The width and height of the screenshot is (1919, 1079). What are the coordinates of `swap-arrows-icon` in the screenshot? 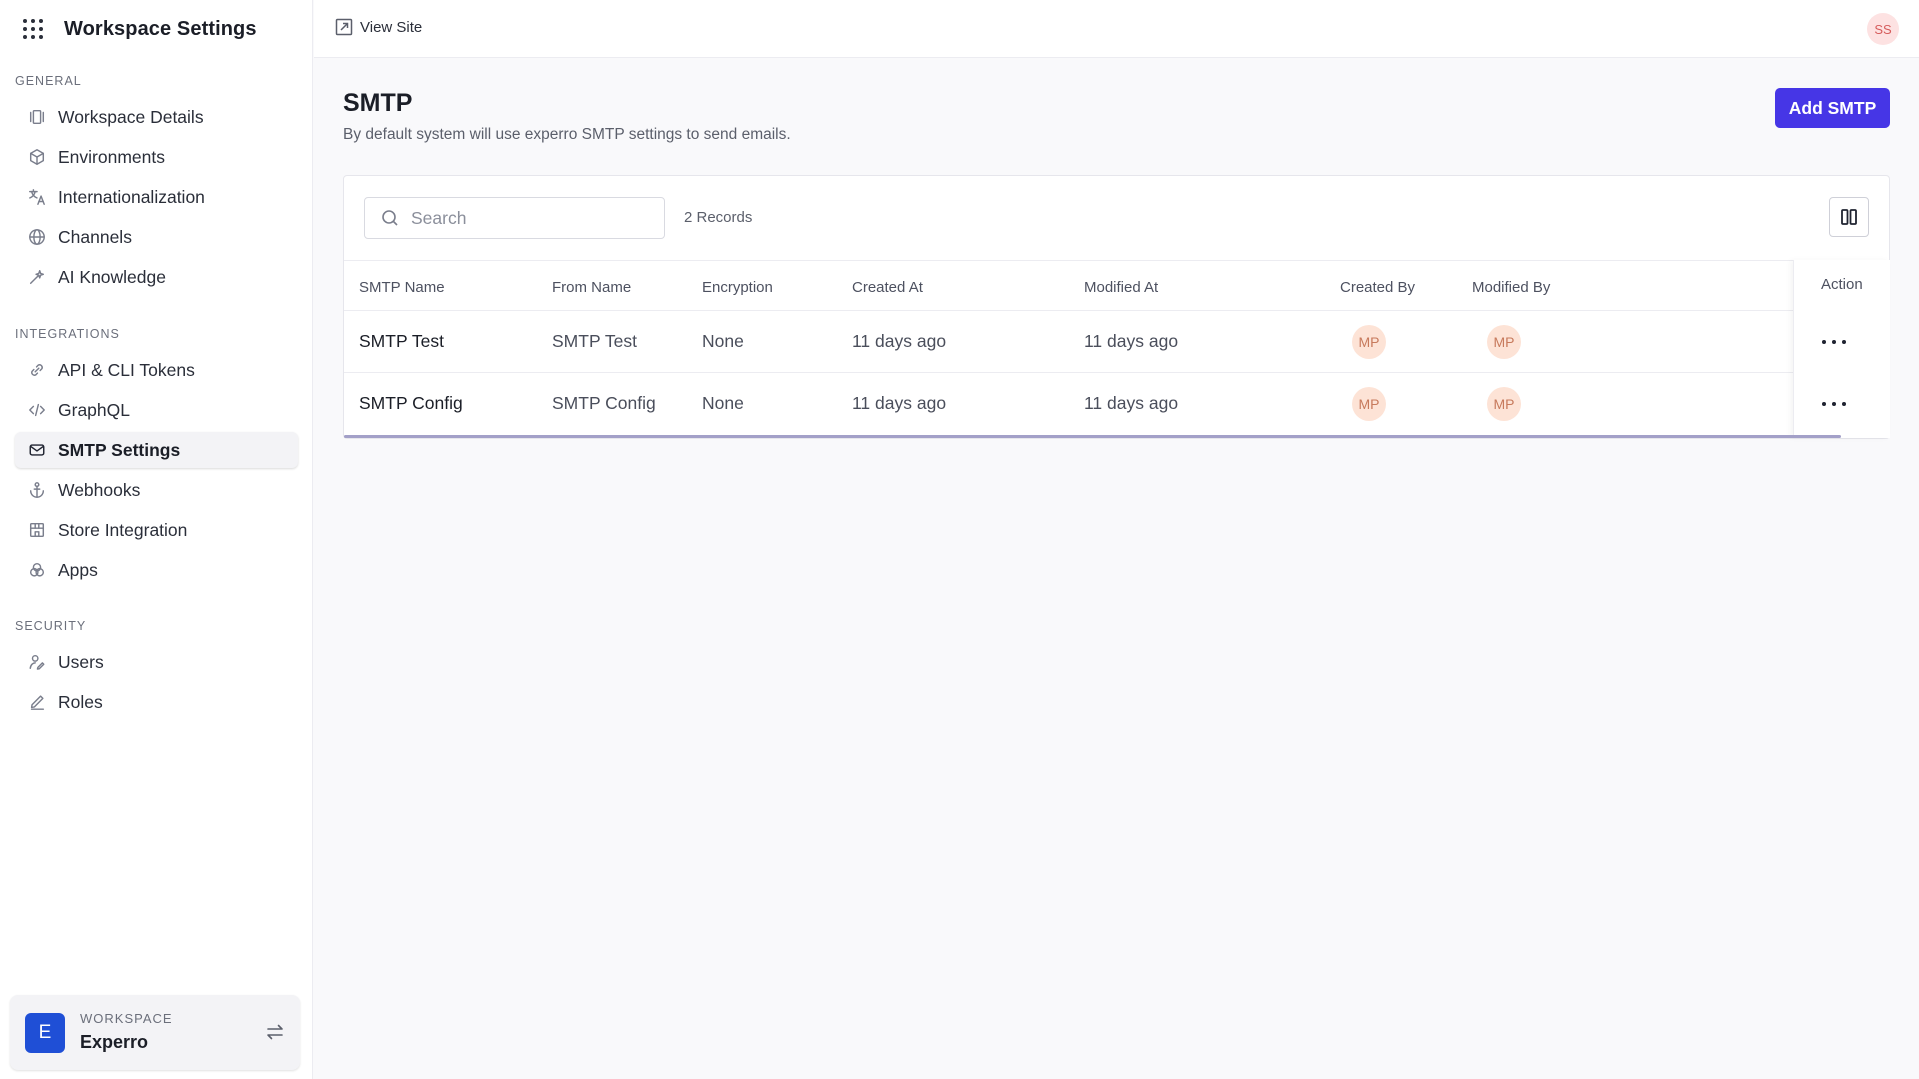 It's located at (275, 1032).